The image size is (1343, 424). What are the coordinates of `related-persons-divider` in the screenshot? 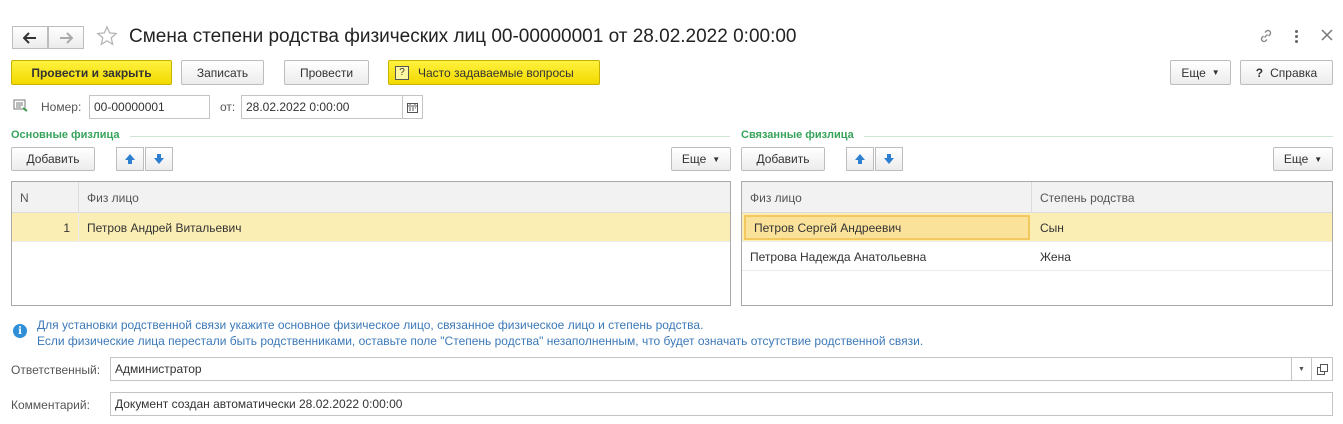 It's located at (1098, 136).